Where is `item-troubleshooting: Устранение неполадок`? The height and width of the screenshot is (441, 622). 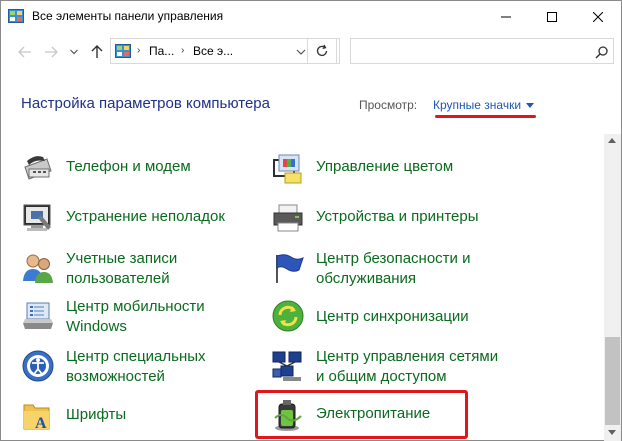 item-troubleshooting: Устранение неполадок is located at coordinates (136, 218).